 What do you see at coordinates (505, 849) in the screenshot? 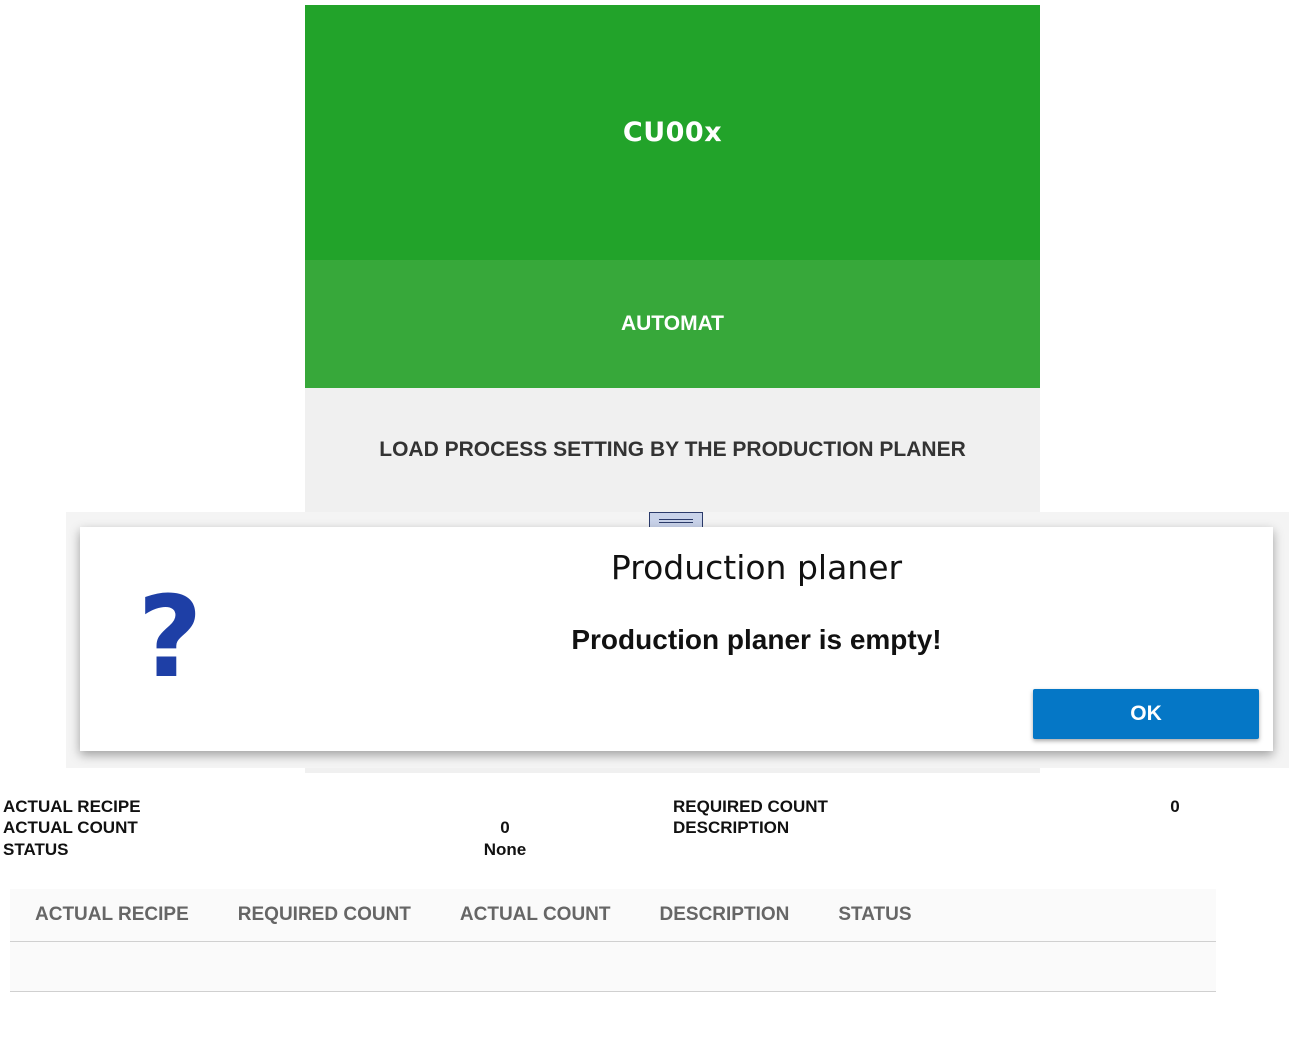
I see `status-value: None` at bounding box center [505, 849].